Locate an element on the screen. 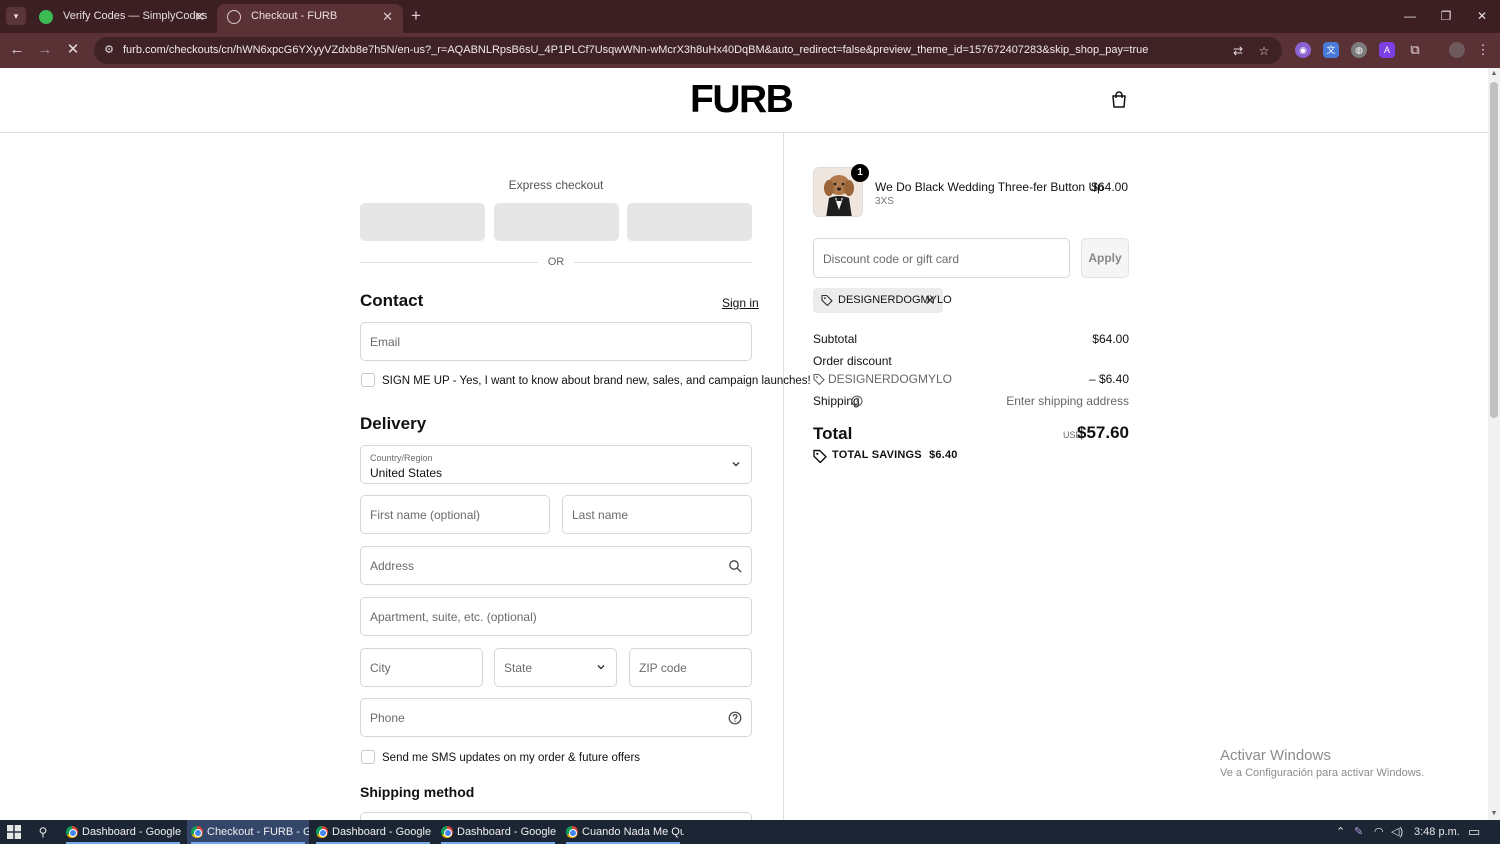  a-extension-icon: A is located at coordinates (1387, 50).